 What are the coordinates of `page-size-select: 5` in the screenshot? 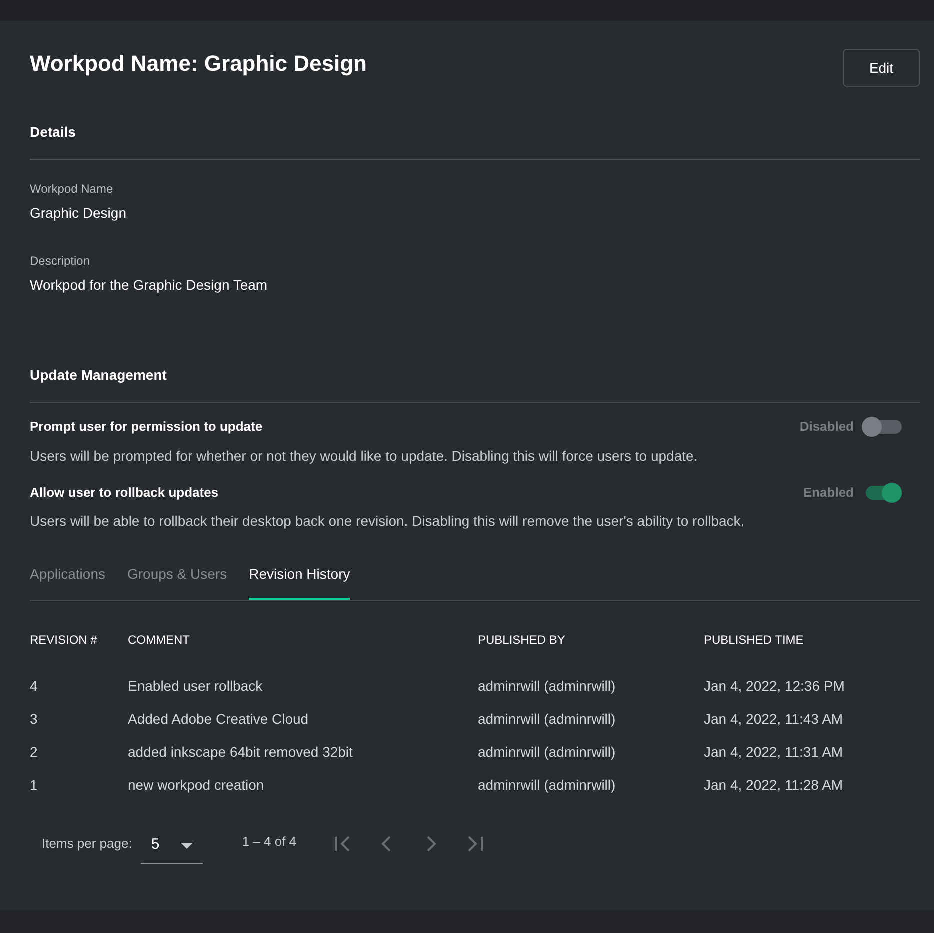 It's located at (172, 846).